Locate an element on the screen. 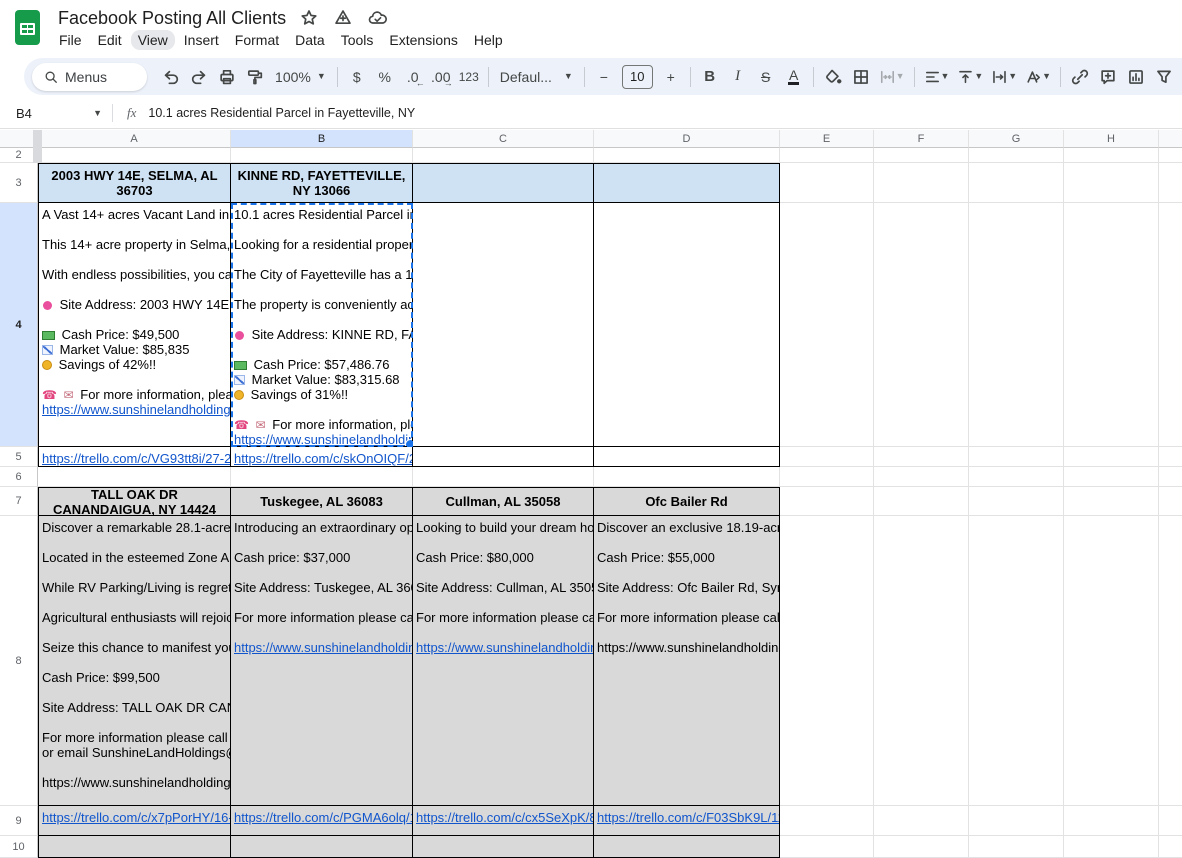  insert-comment-button is located at coordinates (1108, 77).